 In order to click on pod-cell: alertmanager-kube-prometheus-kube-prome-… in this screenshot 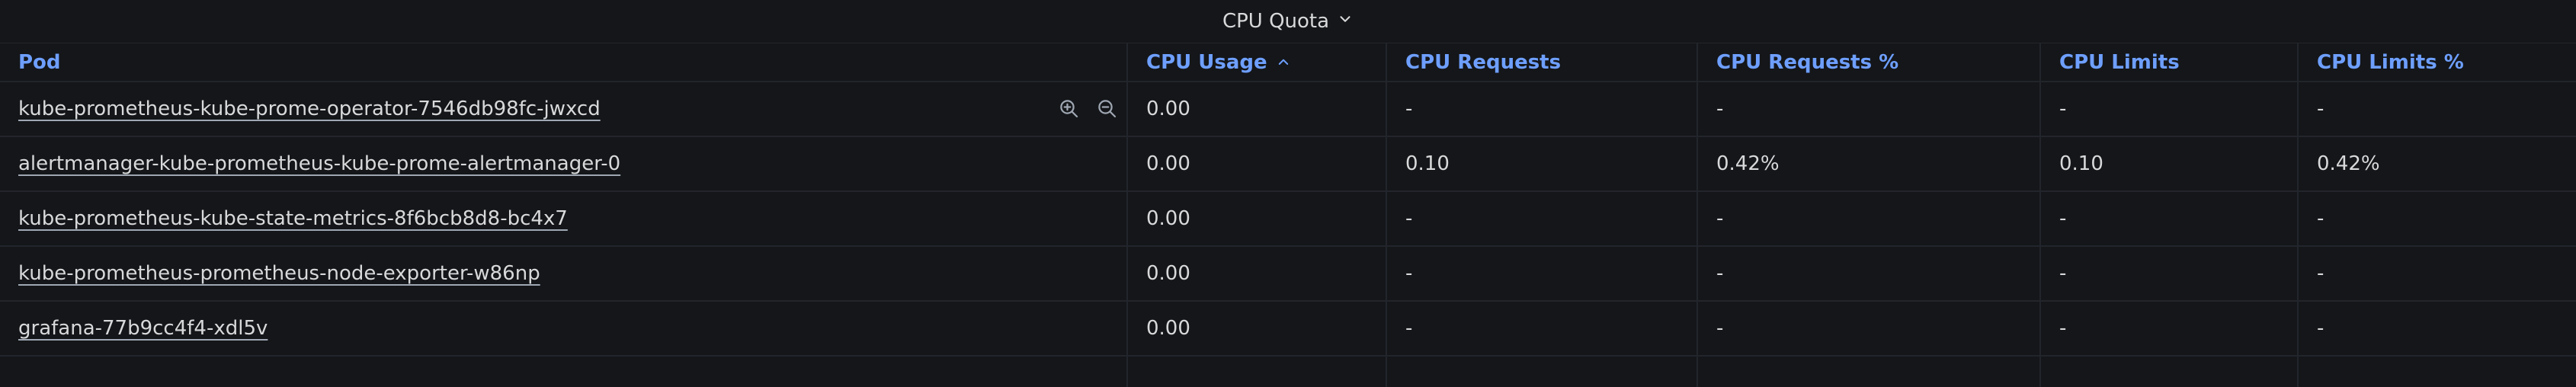, I will do `click(564, 163)`.